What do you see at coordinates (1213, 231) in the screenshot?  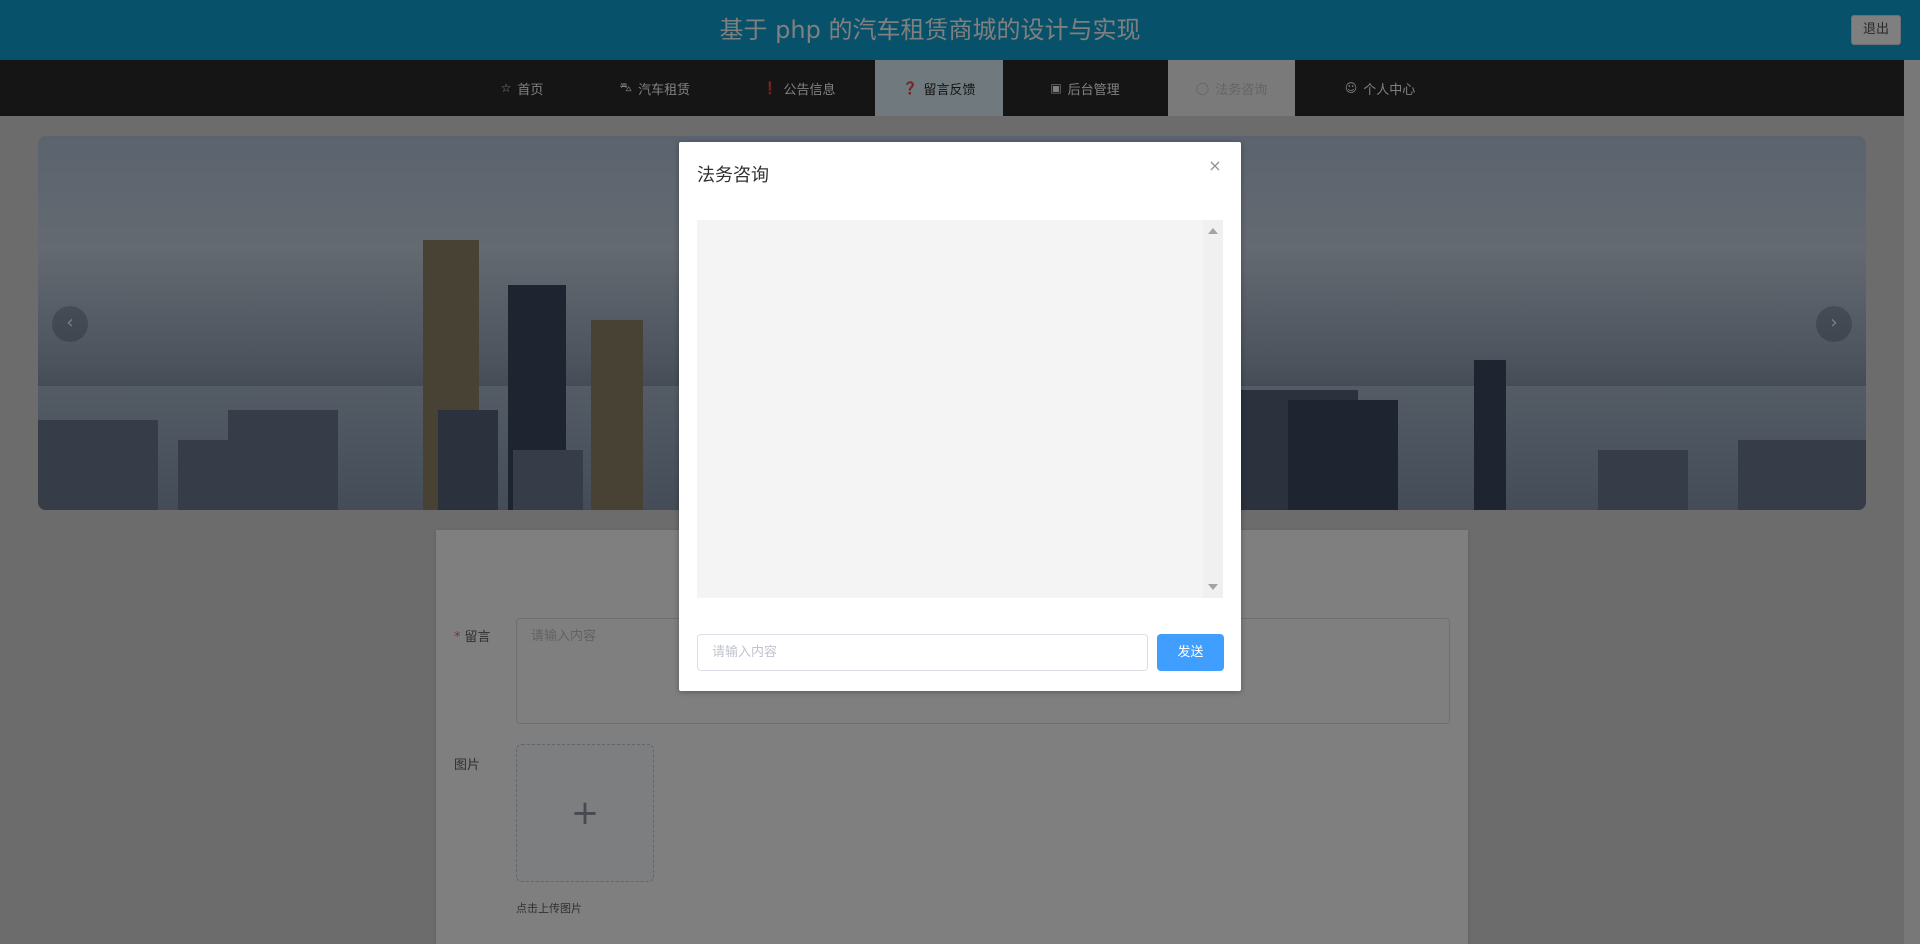 I see `scroll-up-icon` at bounding box center [1213, 231].